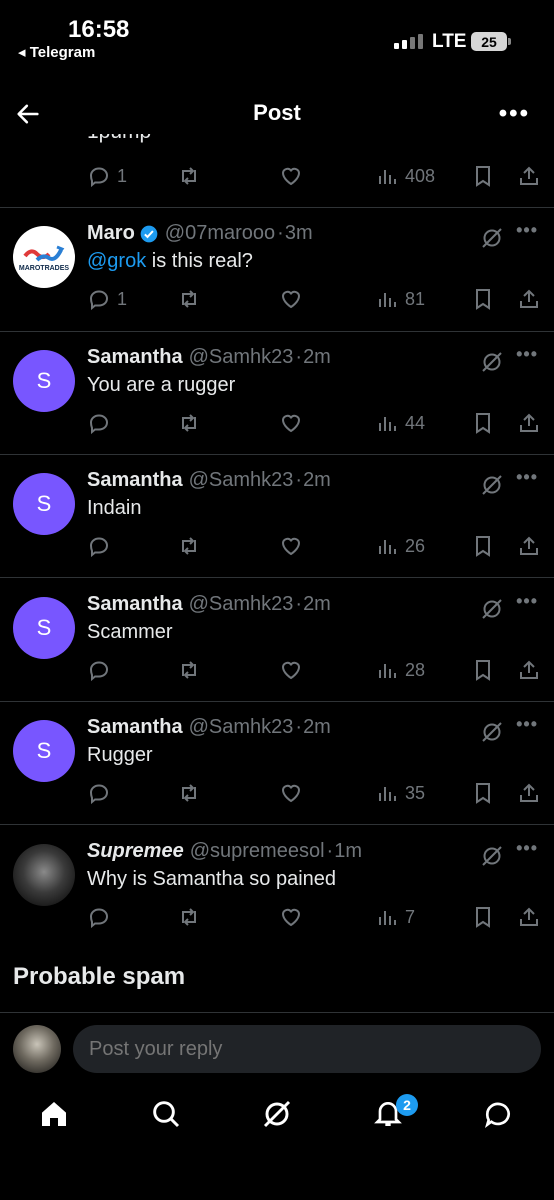 The height and width of the screenshot is (1200, 554). What do you see at coordinates (277, 640) in the screenshot?
I see `reply-post: S Samantha @Samhk23 · 2m Scammer ••• 28` at bounding box center [277, 640].